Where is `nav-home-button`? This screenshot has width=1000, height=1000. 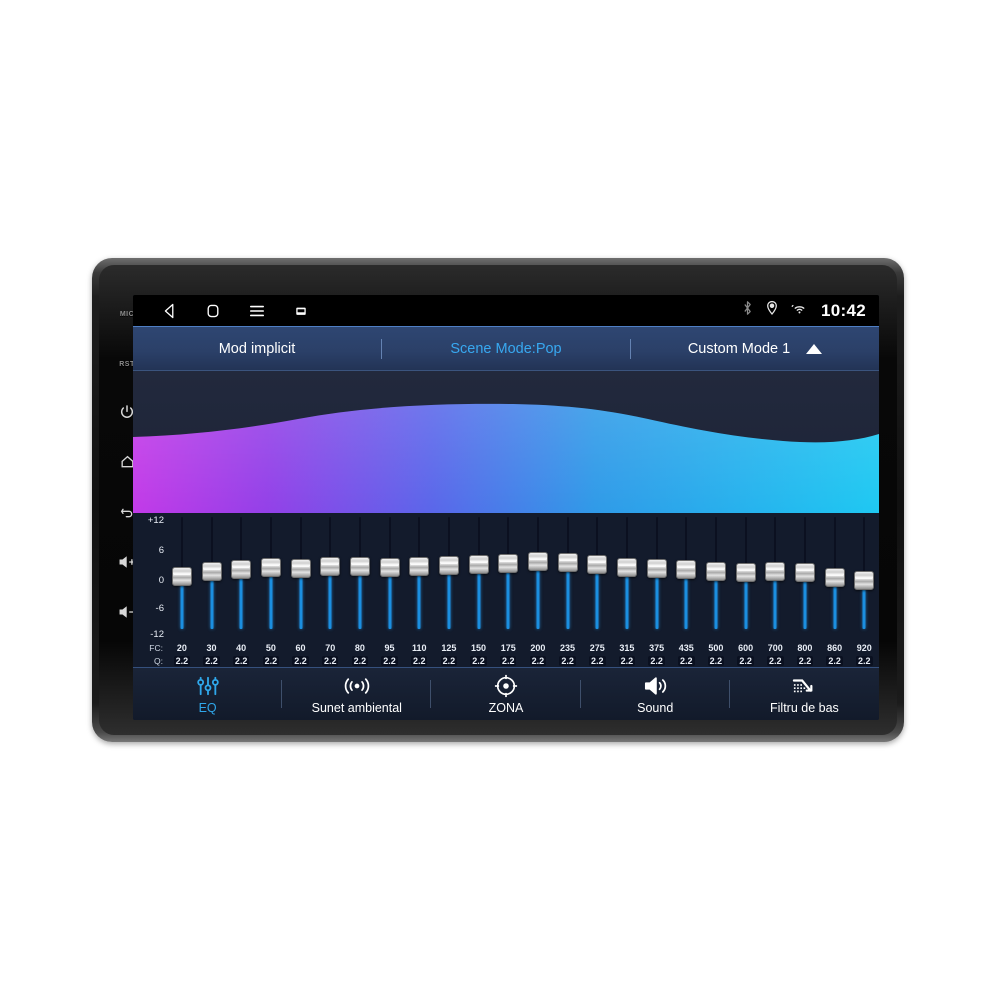 nav-home-button is located at coordinates (213, 310).